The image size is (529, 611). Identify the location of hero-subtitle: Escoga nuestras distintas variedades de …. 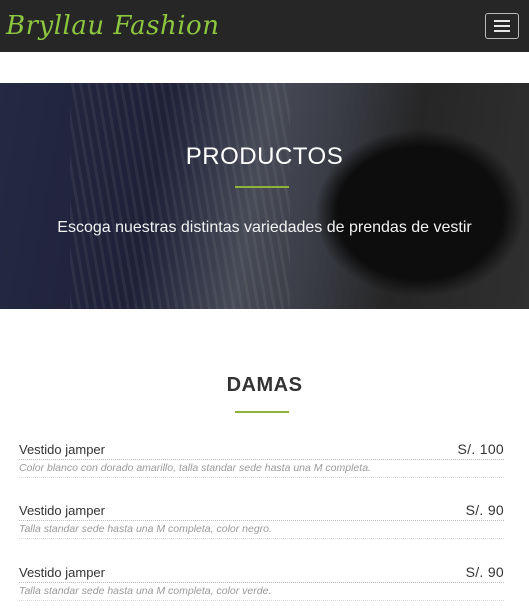
(264, 227).